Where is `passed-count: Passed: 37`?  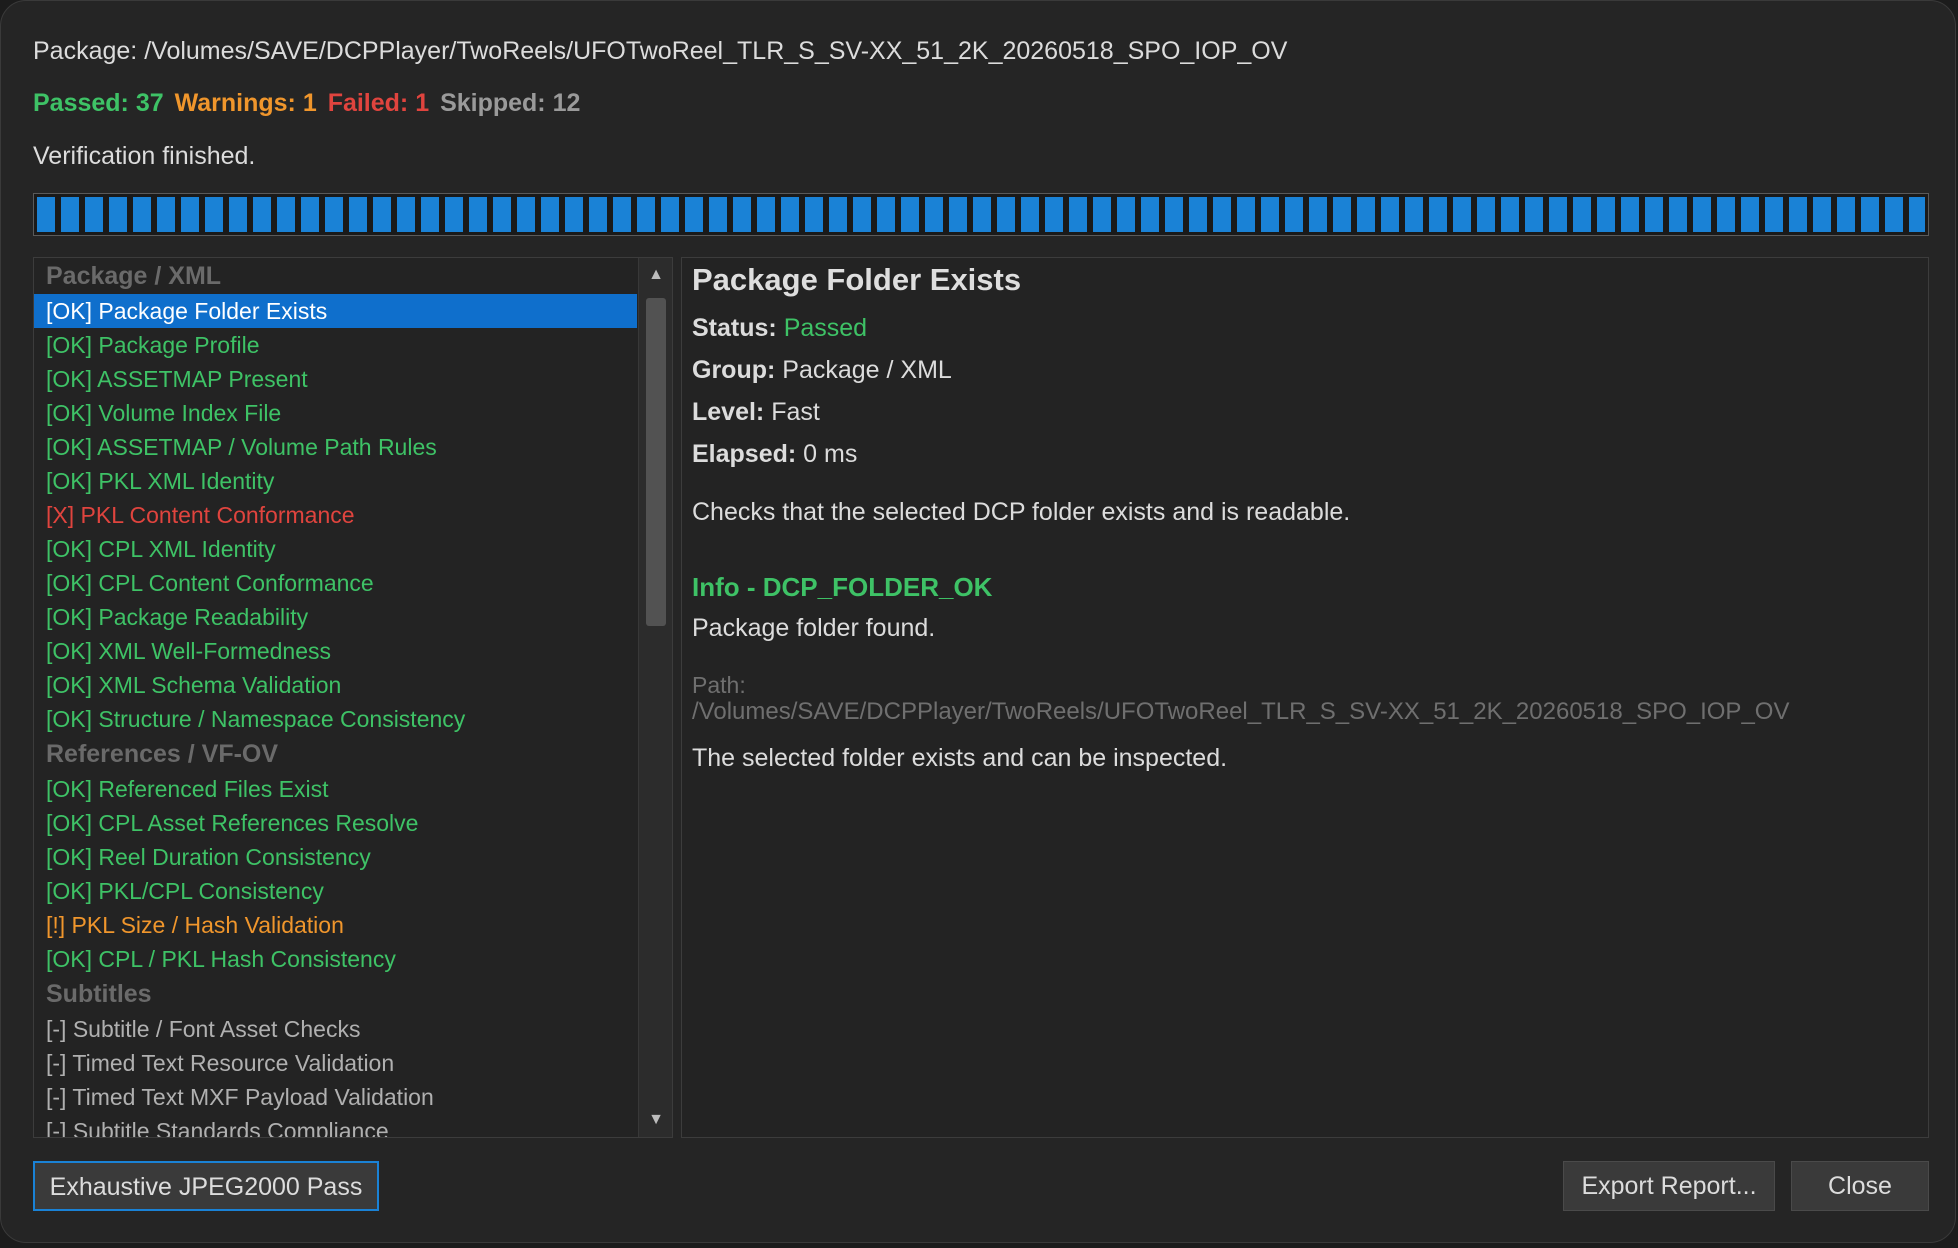 passed-count: Passed: 37 is located at coordinates (98, 103).